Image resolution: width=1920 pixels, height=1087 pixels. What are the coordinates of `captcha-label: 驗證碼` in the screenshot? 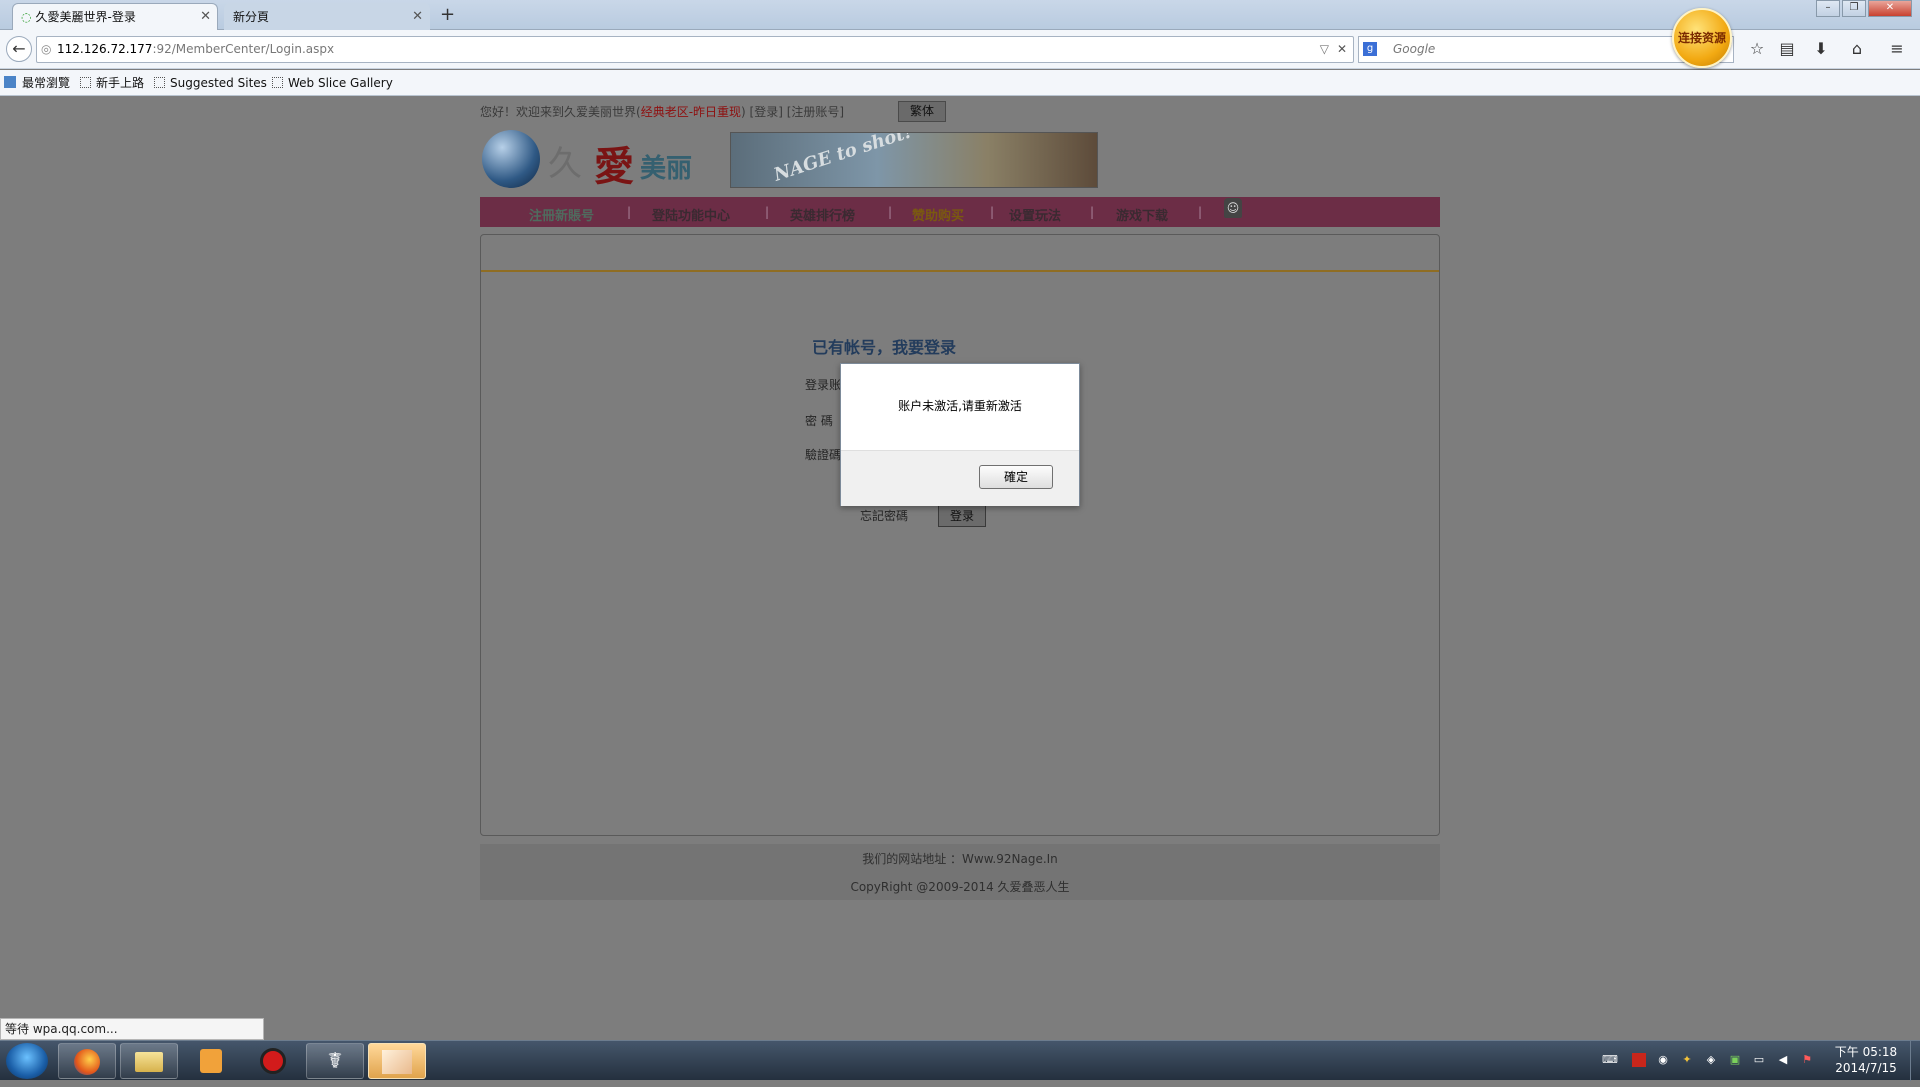 It's located at (823, 455).